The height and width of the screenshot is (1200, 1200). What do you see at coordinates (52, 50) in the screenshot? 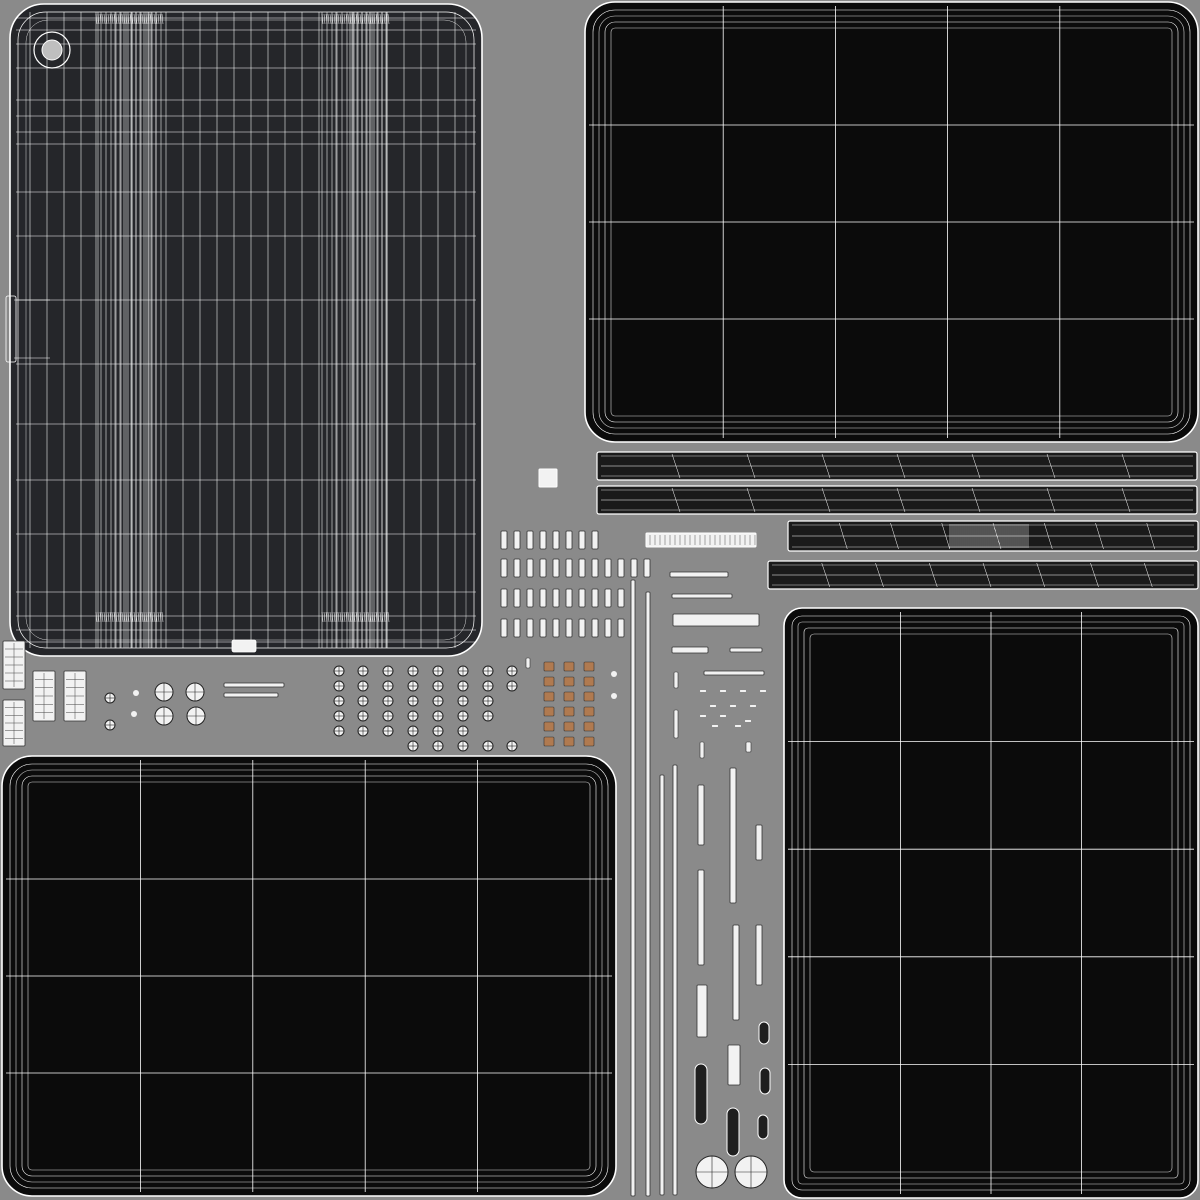
I see `camera-lens` at bounding box center [52, 50].